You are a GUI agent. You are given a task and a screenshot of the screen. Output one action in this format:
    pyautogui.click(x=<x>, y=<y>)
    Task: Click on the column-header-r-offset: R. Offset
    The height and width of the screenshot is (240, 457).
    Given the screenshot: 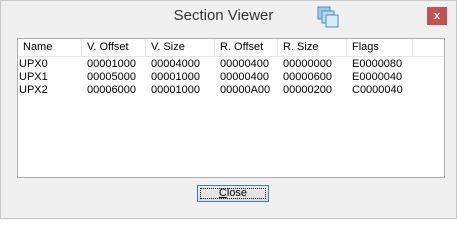 What is the action you would take?
    pyautogui.click(x=246, y=47)
    